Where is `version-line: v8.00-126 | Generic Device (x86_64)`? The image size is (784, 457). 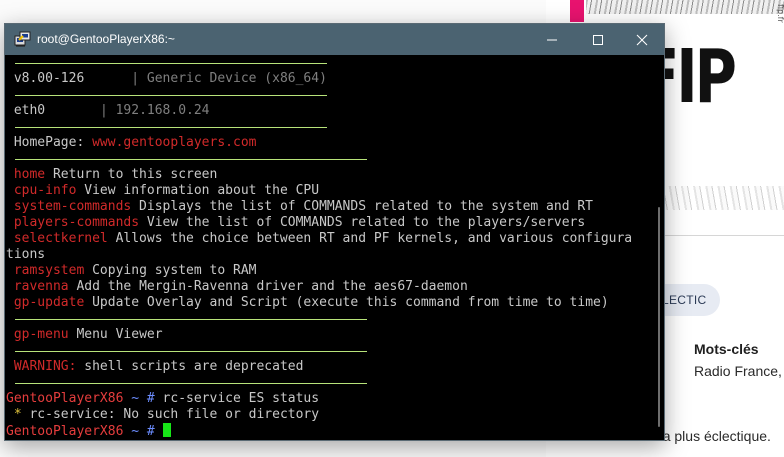 version-line: v8.00-126 | Generic Device (x86_64) is located at coordinates (166, 79).